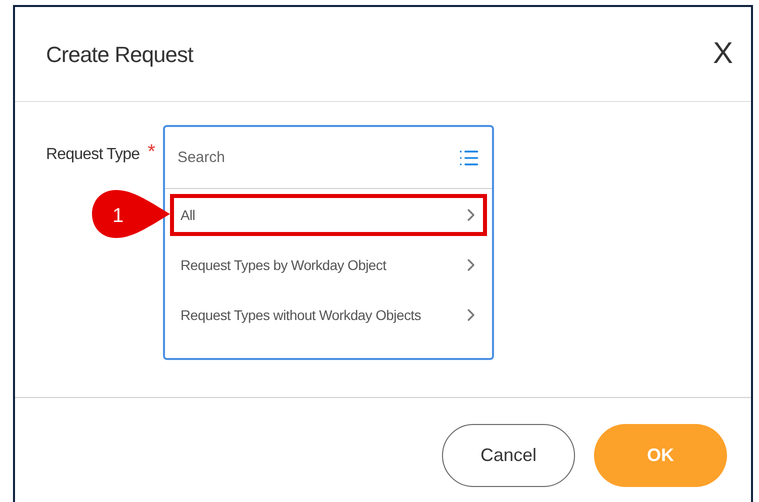 This screenshot has width=759, height=502. Describe the element at coordinates (152, 153) in the screenshot. I see `required-asterisk: *` at that location.